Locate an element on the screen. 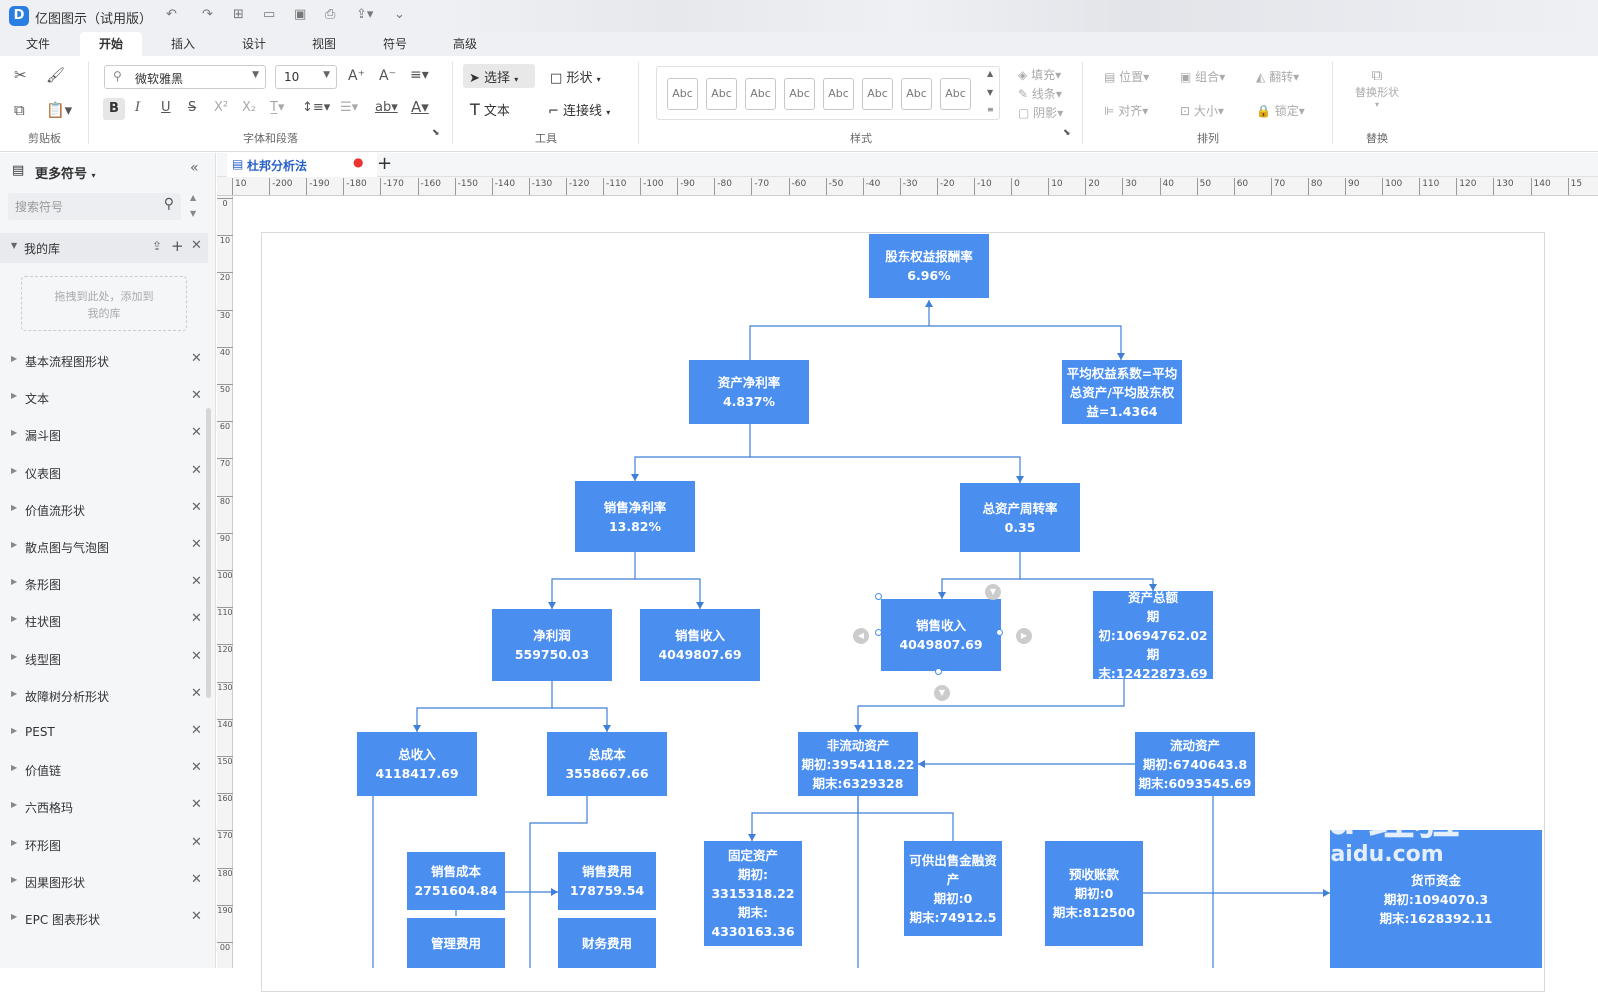  gallery-up-icon: ▲ is located at coordinates (990, 73).